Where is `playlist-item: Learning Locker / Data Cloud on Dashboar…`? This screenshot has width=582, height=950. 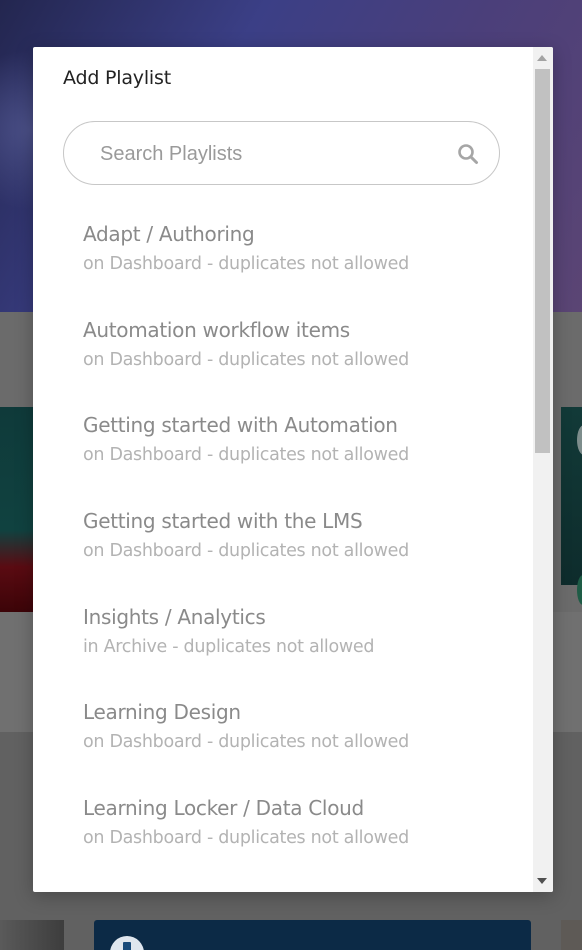 playlist-item: Learning Locker / Data Cloud on Dashboar… is located at coordinates (283, 829).